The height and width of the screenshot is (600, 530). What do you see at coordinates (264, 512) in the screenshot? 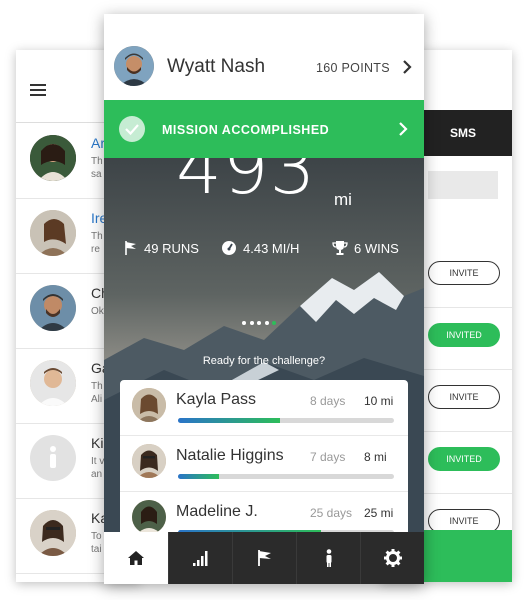
I see `leaderboard-row: Madeline J. 25 days 25 mi` at bounding box center [264, 512].